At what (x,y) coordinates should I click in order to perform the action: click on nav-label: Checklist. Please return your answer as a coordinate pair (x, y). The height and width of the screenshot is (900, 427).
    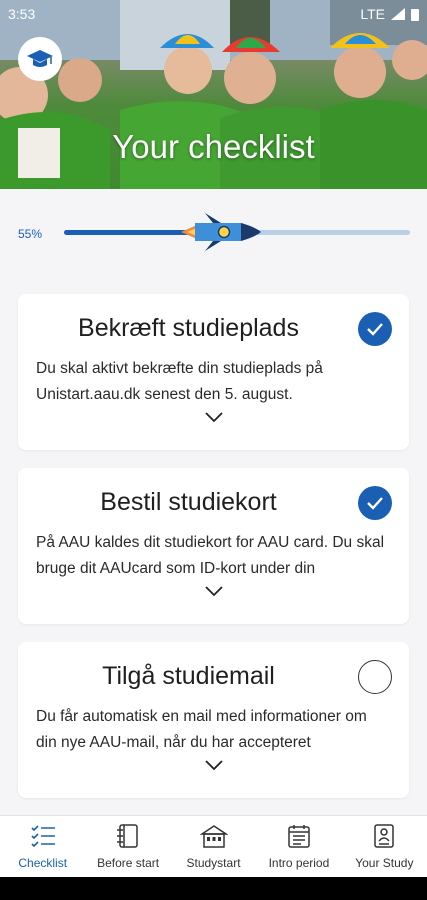
    Looking at the image, I should click on (43, 863).